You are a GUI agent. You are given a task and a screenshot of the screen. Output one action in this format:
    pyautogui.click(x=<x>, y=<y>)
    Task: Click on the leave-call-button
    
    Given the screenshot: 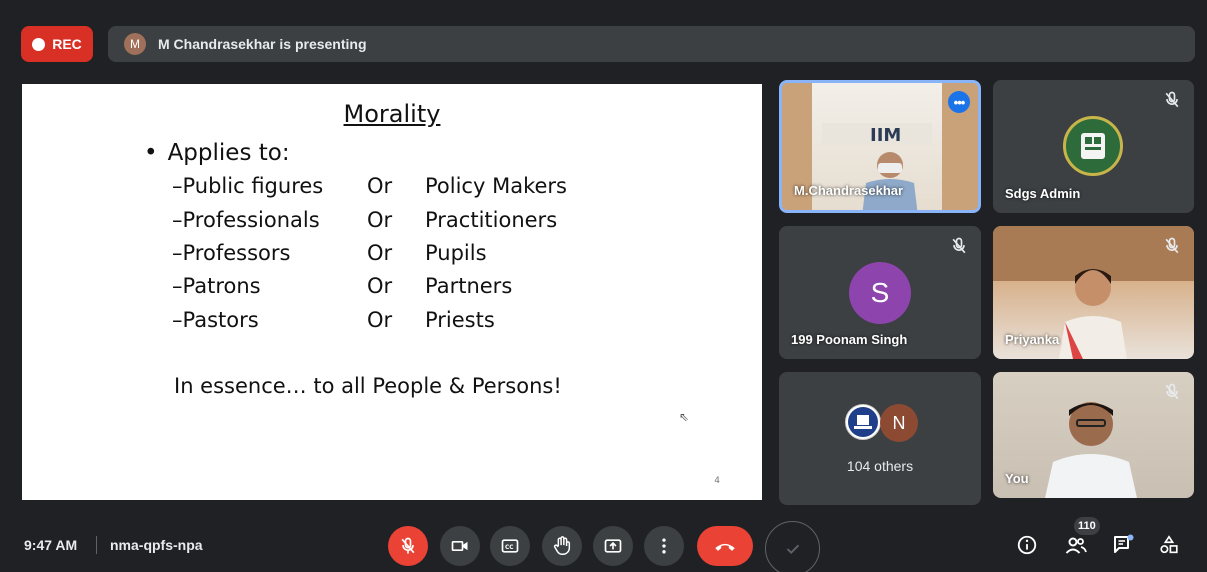 What is the action you would take?
    pyautogui.click(x=725, y=546)
    